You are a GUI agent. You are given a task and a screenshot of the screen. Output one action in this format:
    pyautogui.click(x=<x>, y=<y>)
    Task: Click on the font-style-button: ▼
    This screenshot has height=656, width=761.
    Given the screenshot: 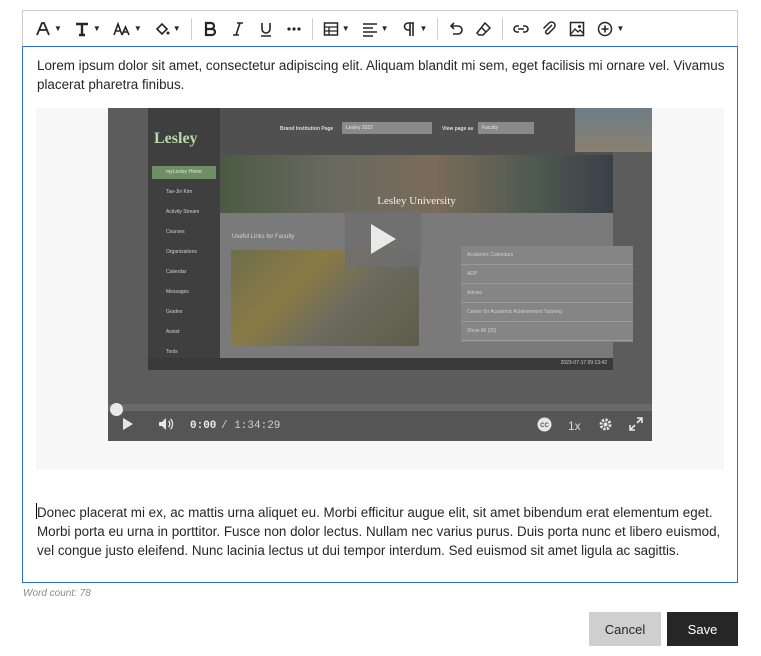 What is the action you would take?
    pyautogui.click(x=48, y=29)
    